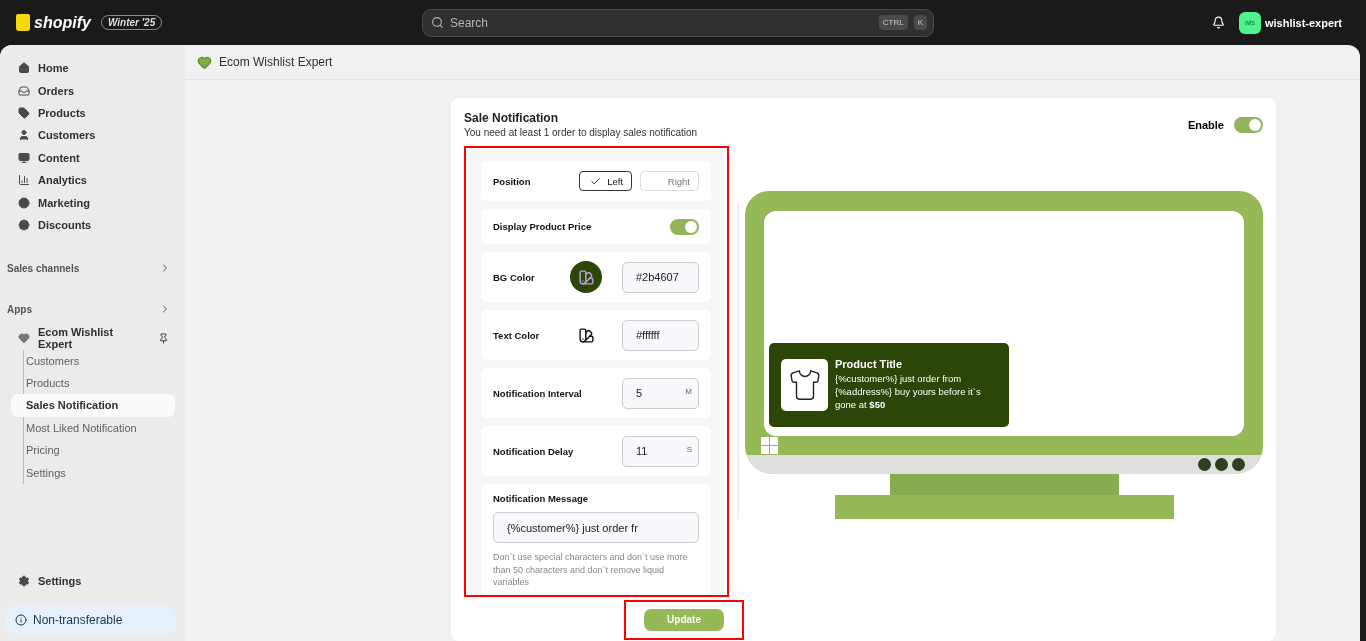  I want to click on setting-label: Text Color, so click(517, 335).